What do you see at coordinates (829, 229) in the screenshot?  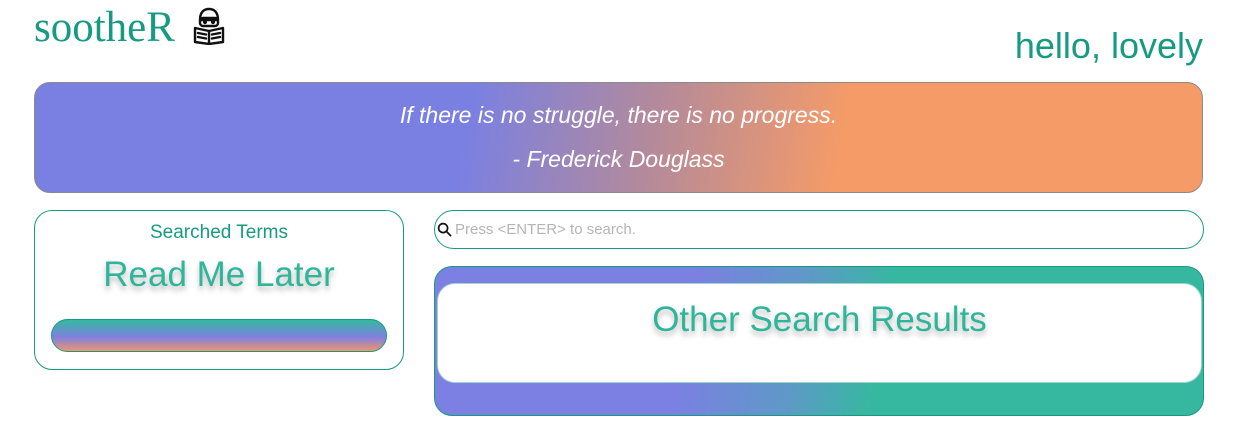 I see `search-input` at bounding box center [829, 229].